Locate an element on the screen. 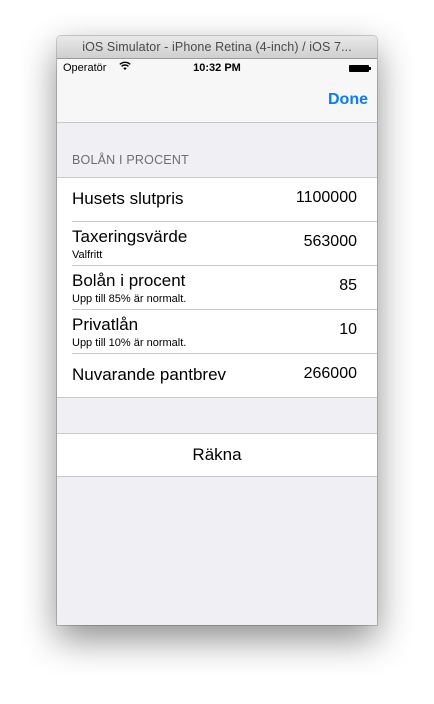 The width and height of the screenshot is (434, 704). house-price-field is located at coordinates (297, 198).